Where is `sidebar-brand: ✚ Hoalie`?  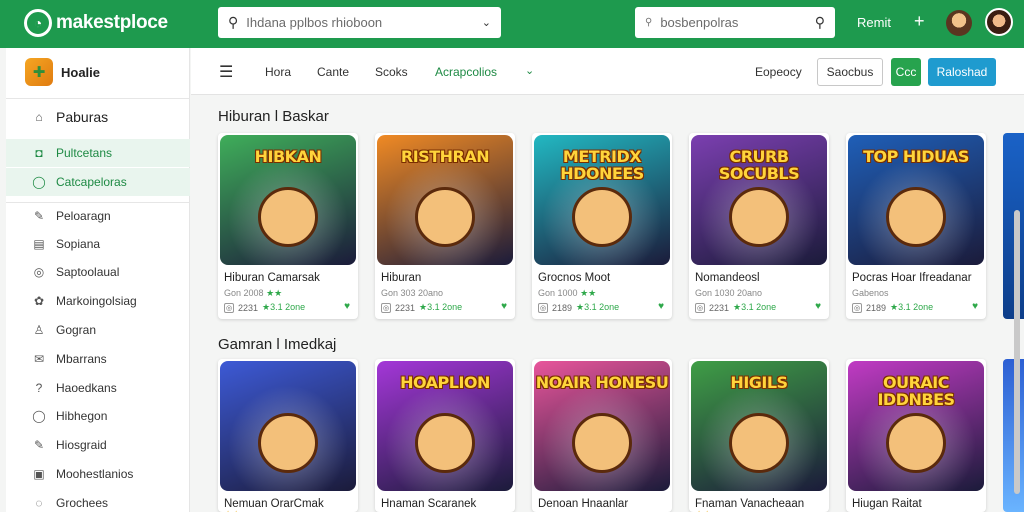
sidebar-brand: ✚ Hoalie is located at coordinates (62, 72).